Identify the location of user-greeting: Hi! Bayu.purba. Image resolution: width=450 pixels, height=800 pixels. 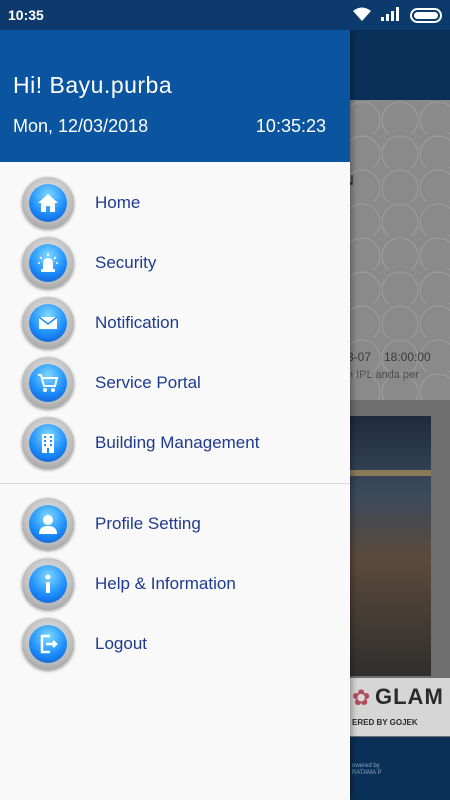
(93, 85).